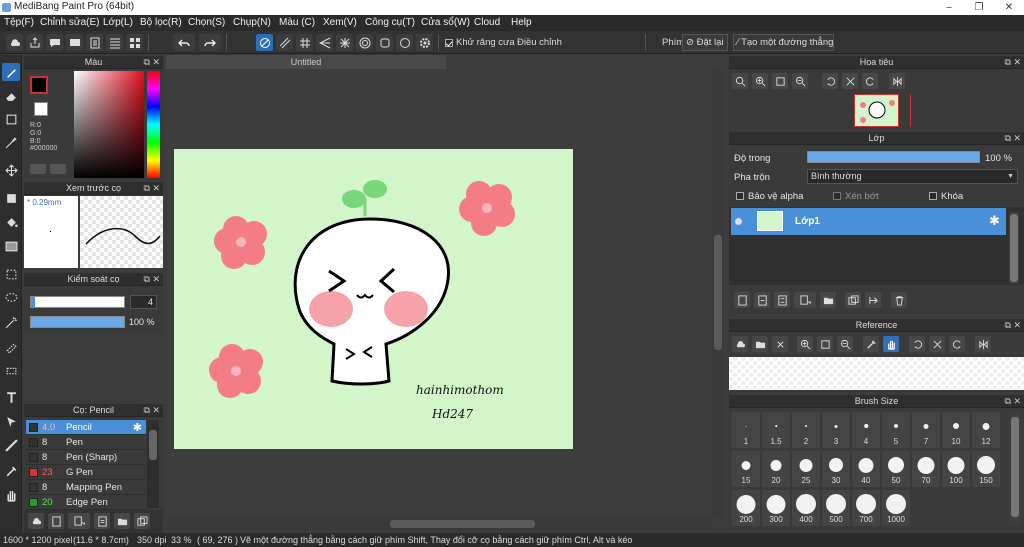 The height and width of the screenshot is (547, 1024). What do you see at coordinates (912, 176) in the screenshot?
I see `blend-mode-dropdown: Bình thường ▼` at bounding box center [912, 176].